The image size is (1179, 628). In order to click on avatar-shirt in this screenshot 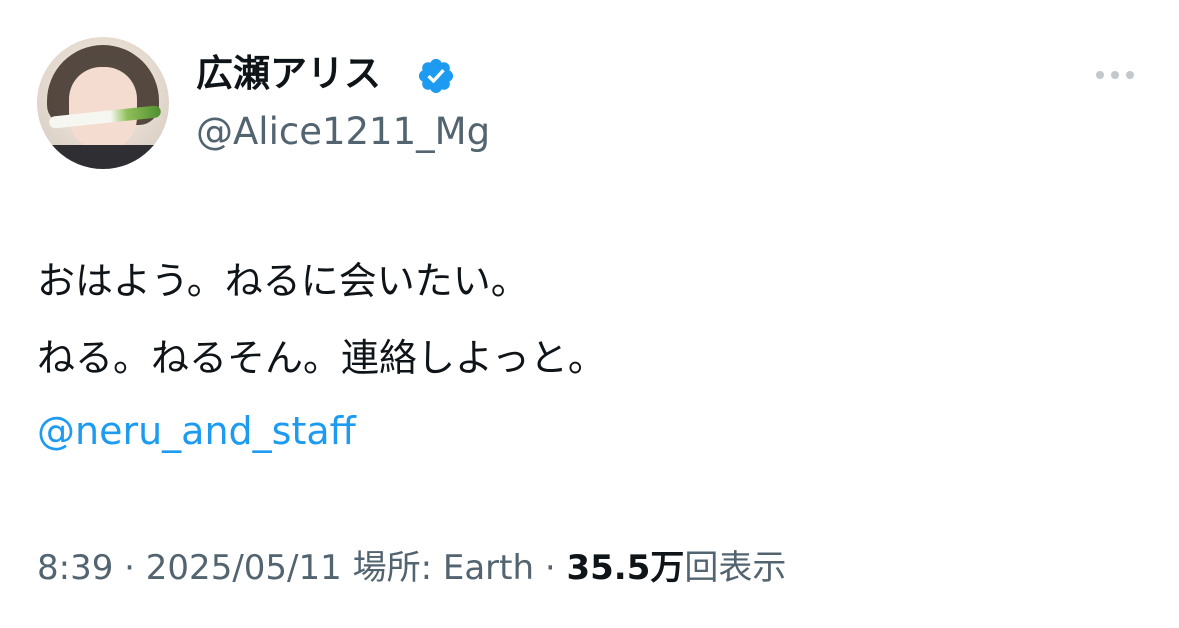, I will do `click(103, 157)`.